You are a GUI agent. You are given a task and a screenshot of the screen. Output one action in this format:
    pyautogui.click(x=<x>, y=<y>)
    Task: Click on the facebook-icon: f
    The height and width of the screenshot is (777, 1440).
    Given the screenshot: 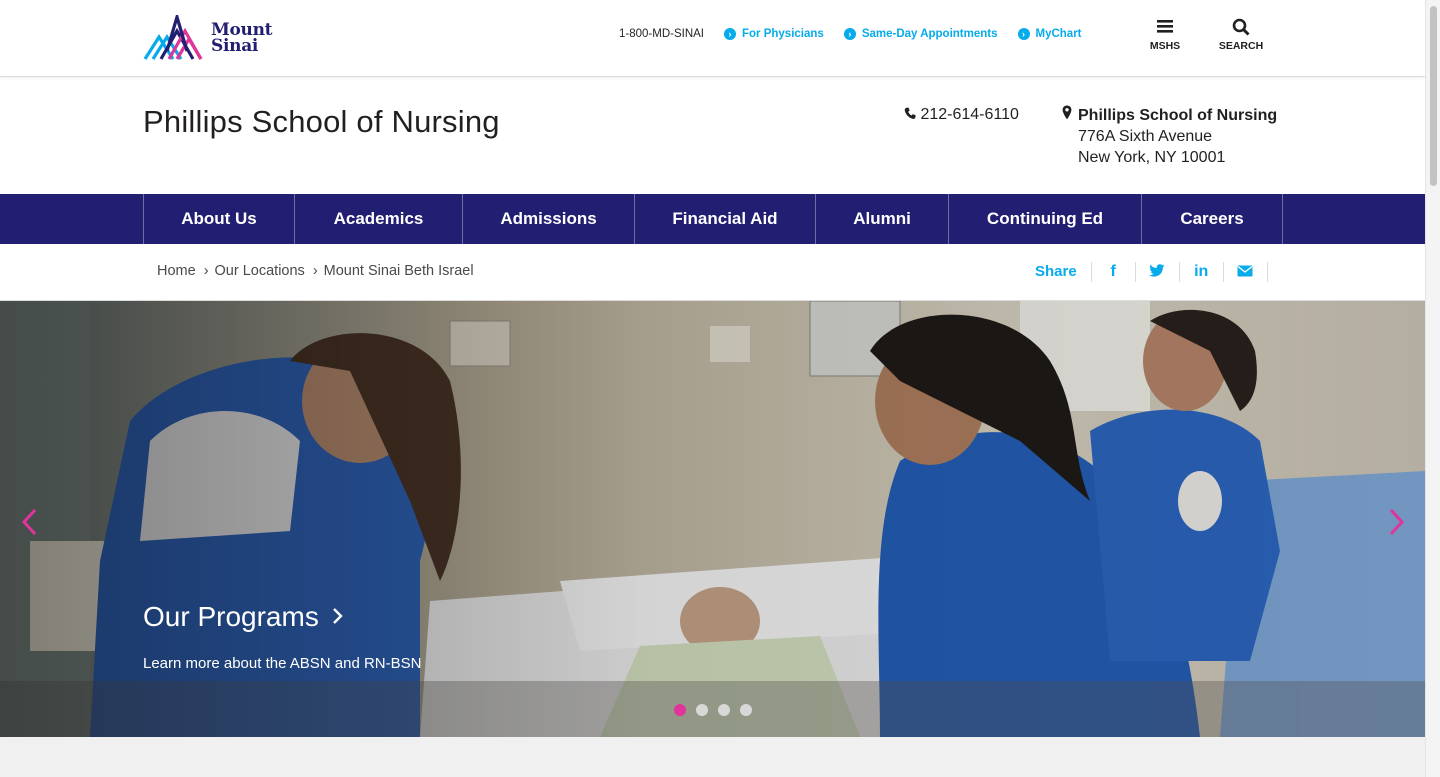 What is the action you would take?
    pyautogui.click(x=1114, y=272)
    